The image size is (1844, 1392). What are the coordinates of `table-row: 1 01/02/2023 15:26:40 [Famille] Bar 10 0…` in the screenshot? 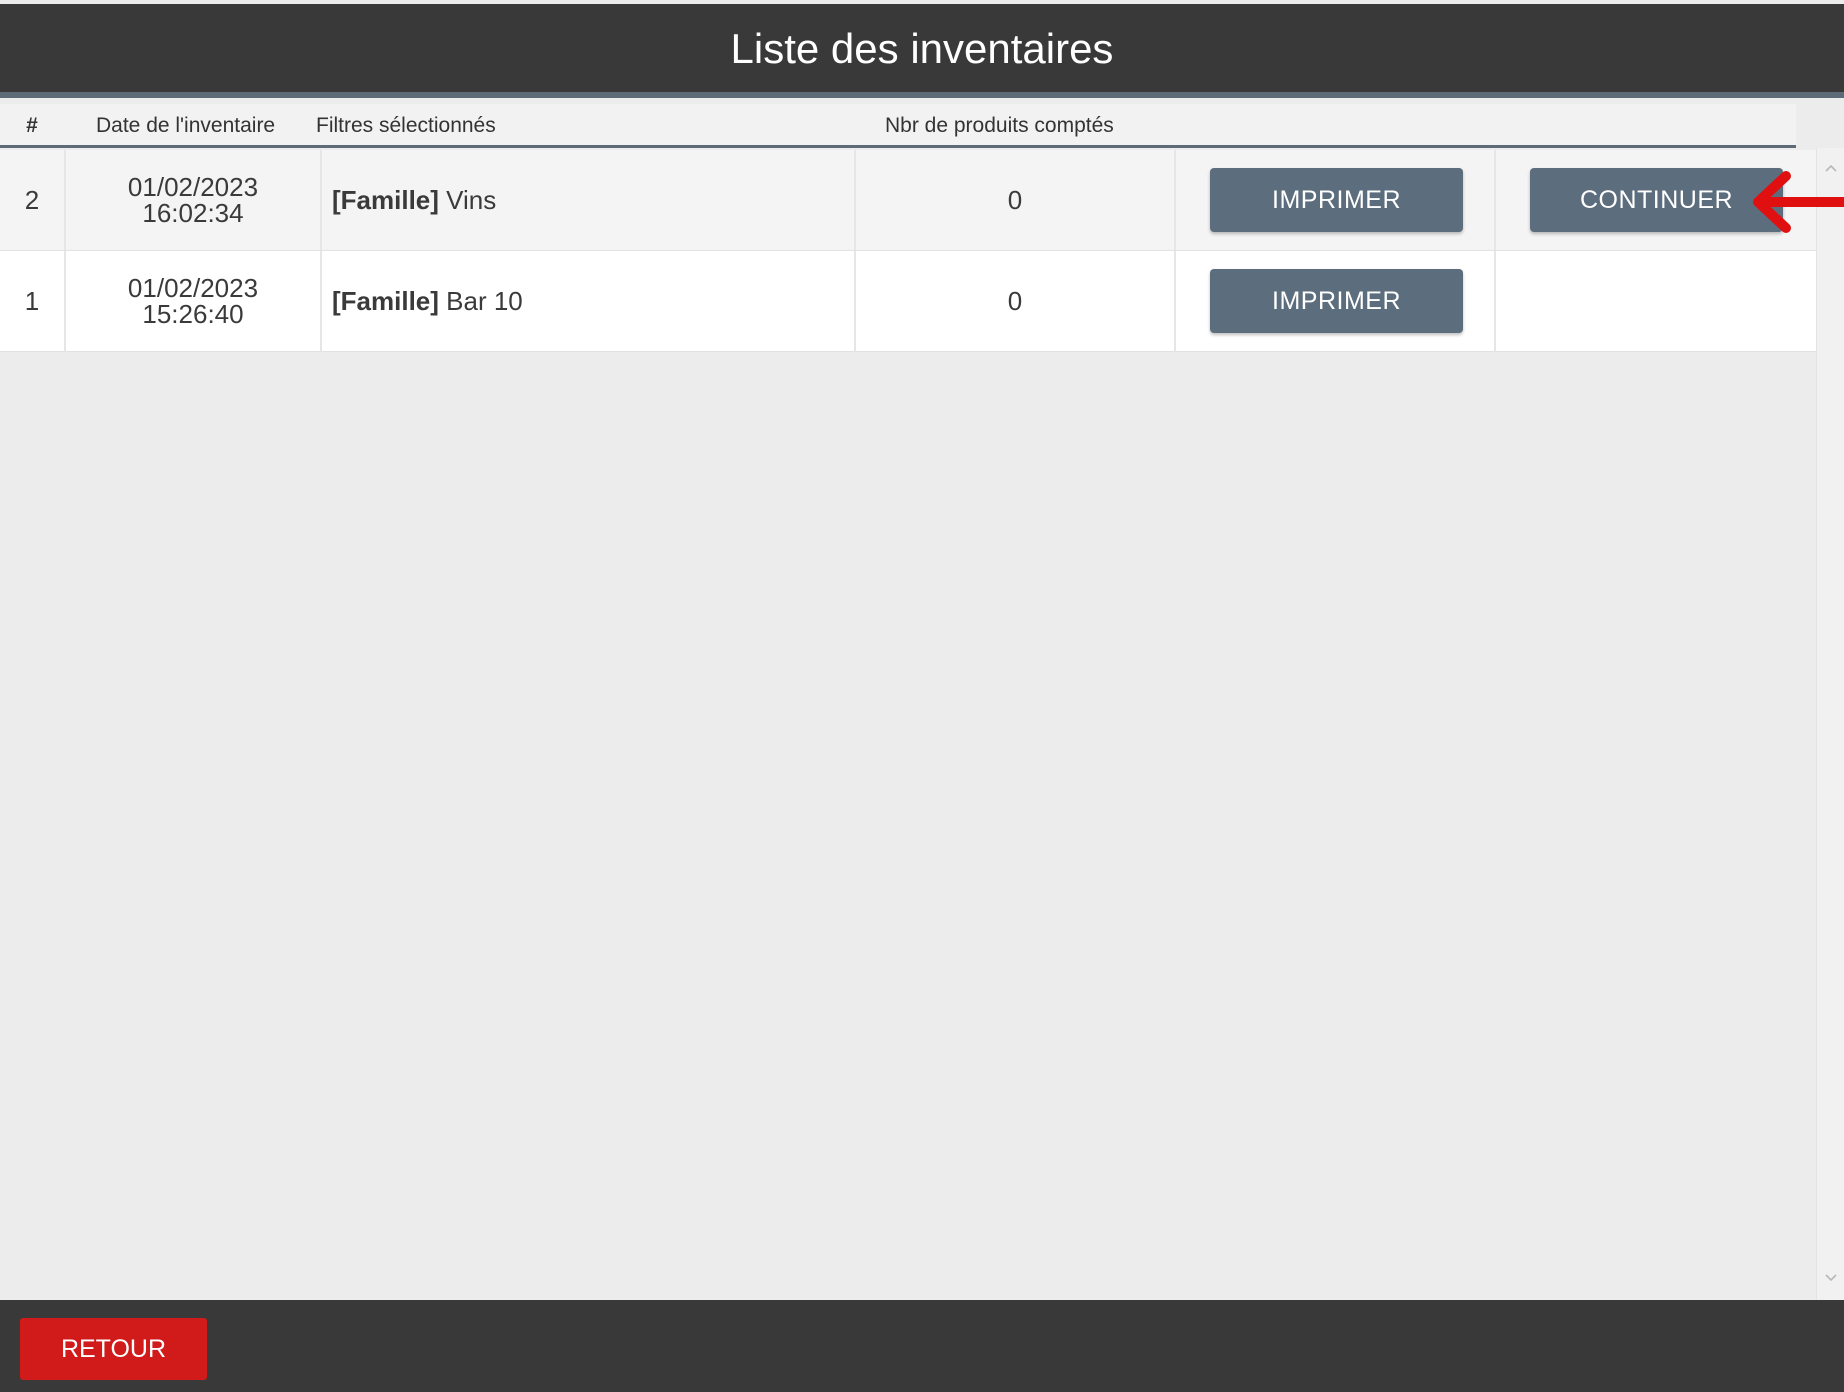 It's located at (908, 301).